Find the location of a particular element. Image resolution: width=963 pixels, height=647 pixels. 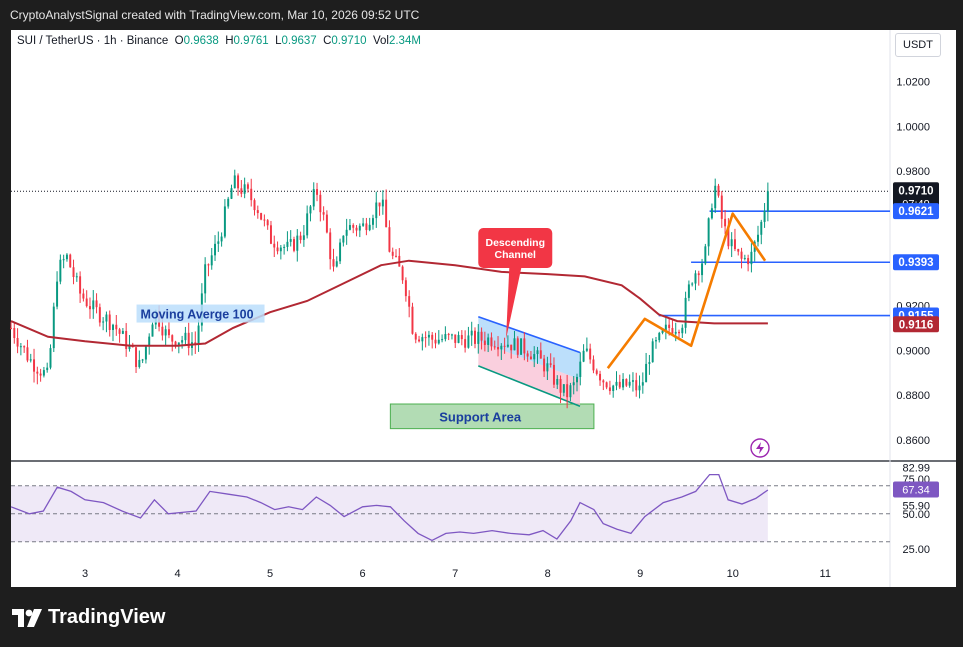

rsi-tick-label: 25.00 is located at coordinates (916, 550).